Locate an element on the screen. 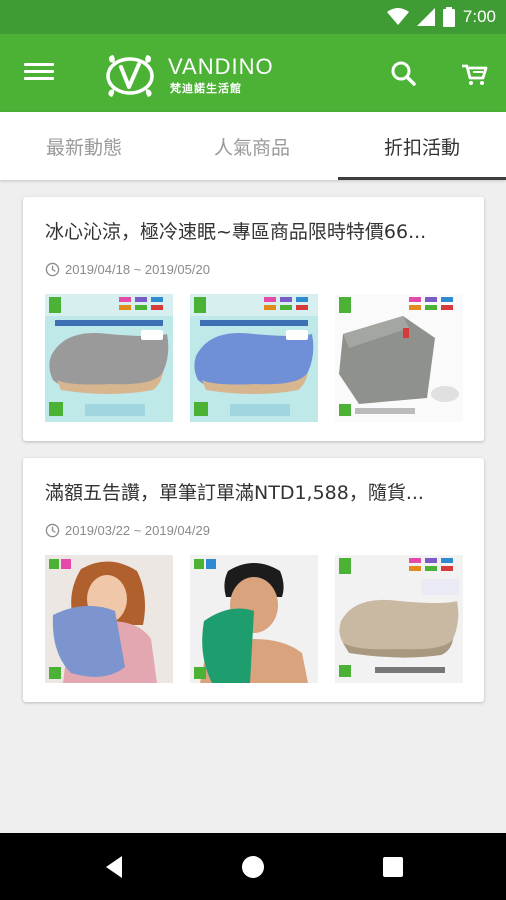 The height and width of the screenshot is (900, 506). brand-logo: VANDINO 梵迪諾生活館 is located at coordinates (194, 74).